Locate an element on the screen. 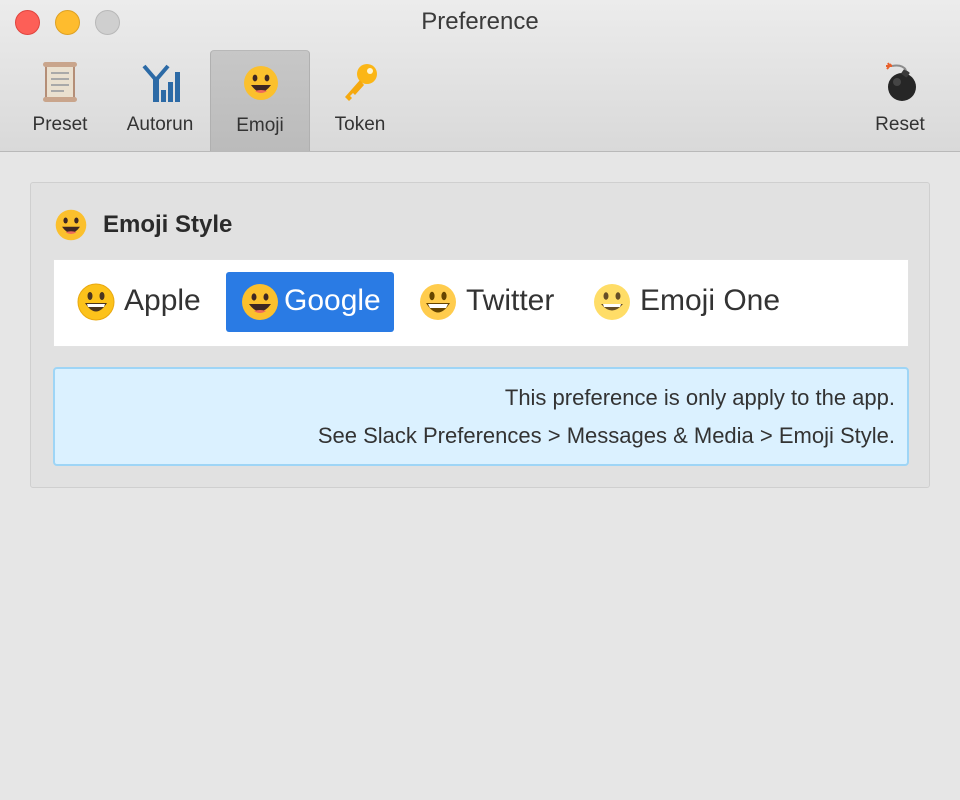 The height and width of the screenshot is (800, 960). emoji-style-selector: Apple Google Twitter Emoji One is located at coordinates (481, 303).